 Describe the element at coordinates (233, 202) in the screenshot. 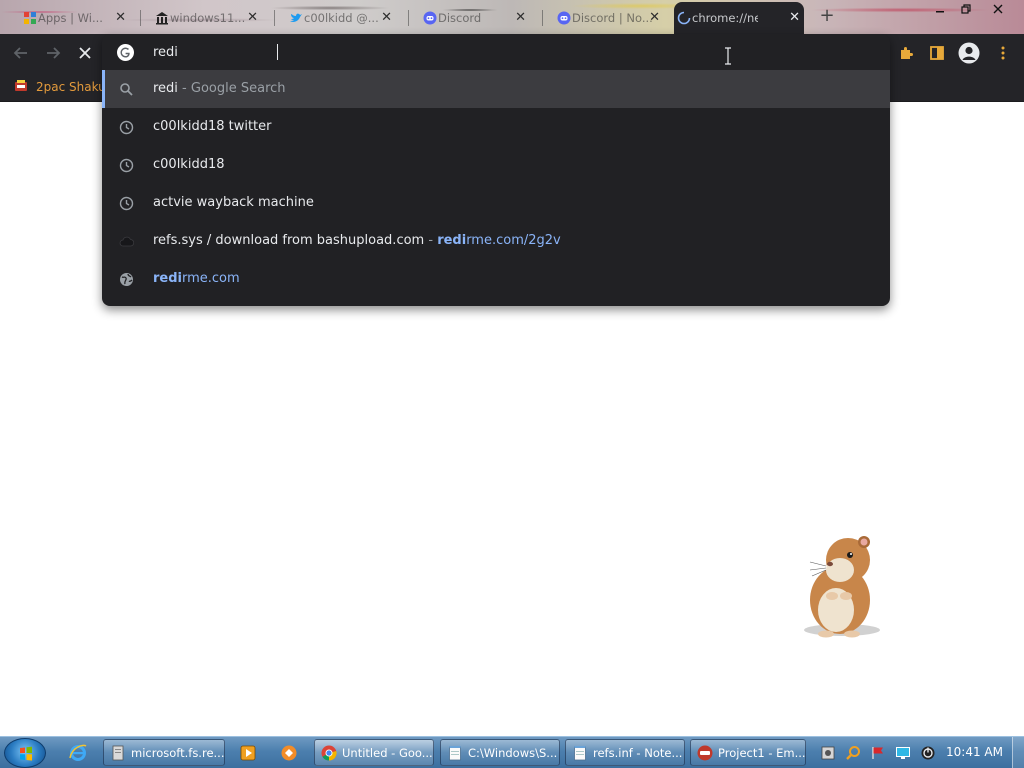

I see `suggestion-text: actvie wayback machine` at that location.